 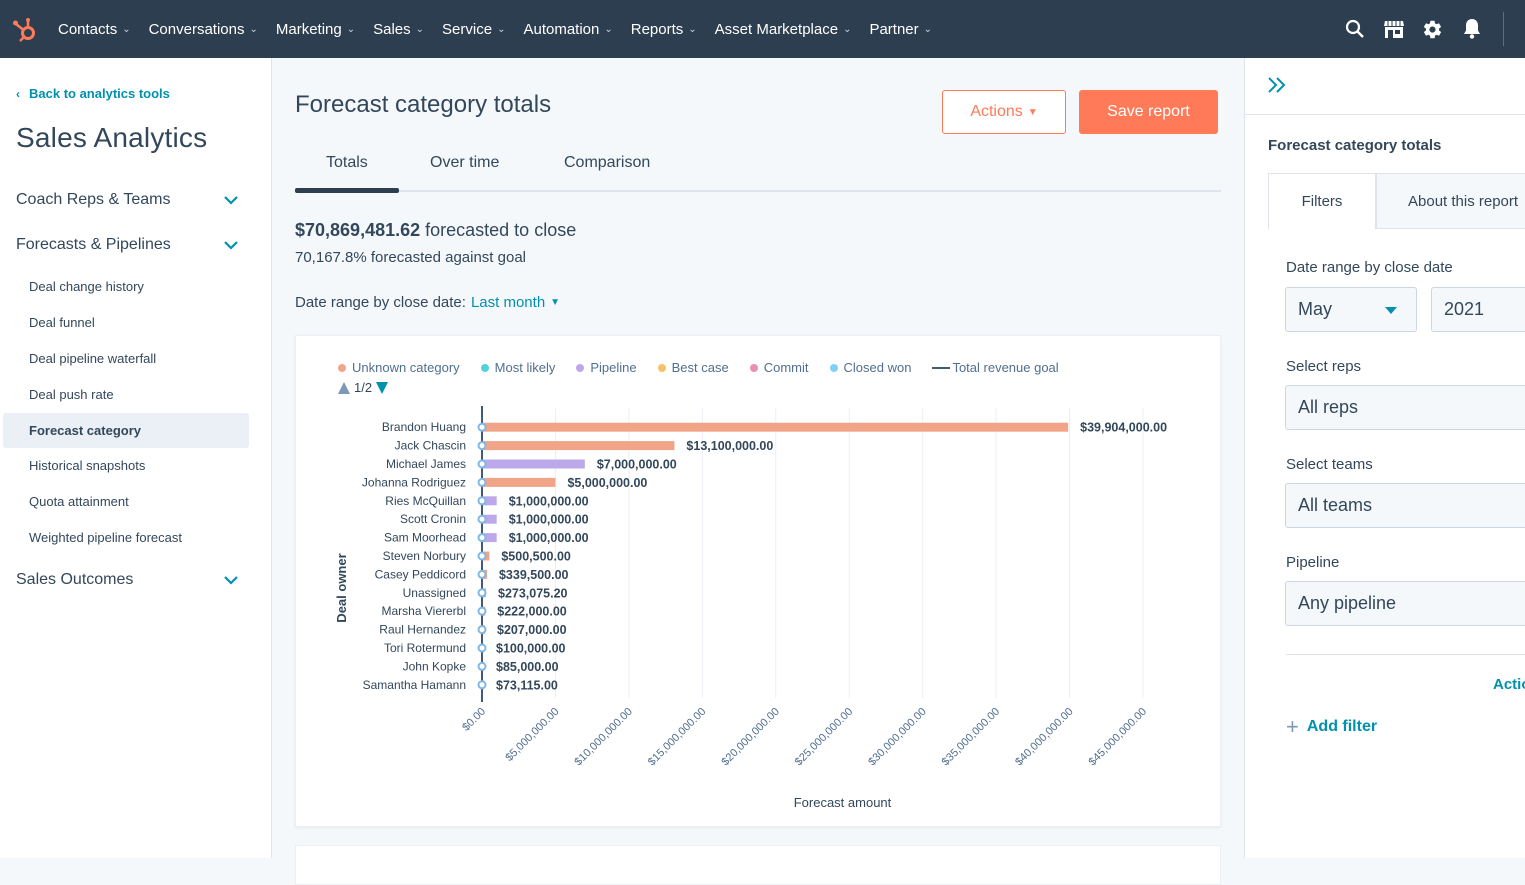 What do you see at coordinates (425, 538) in the screenshot?
I see `y-category-label: Sam Moorhead` at bounding box center [425, 538].